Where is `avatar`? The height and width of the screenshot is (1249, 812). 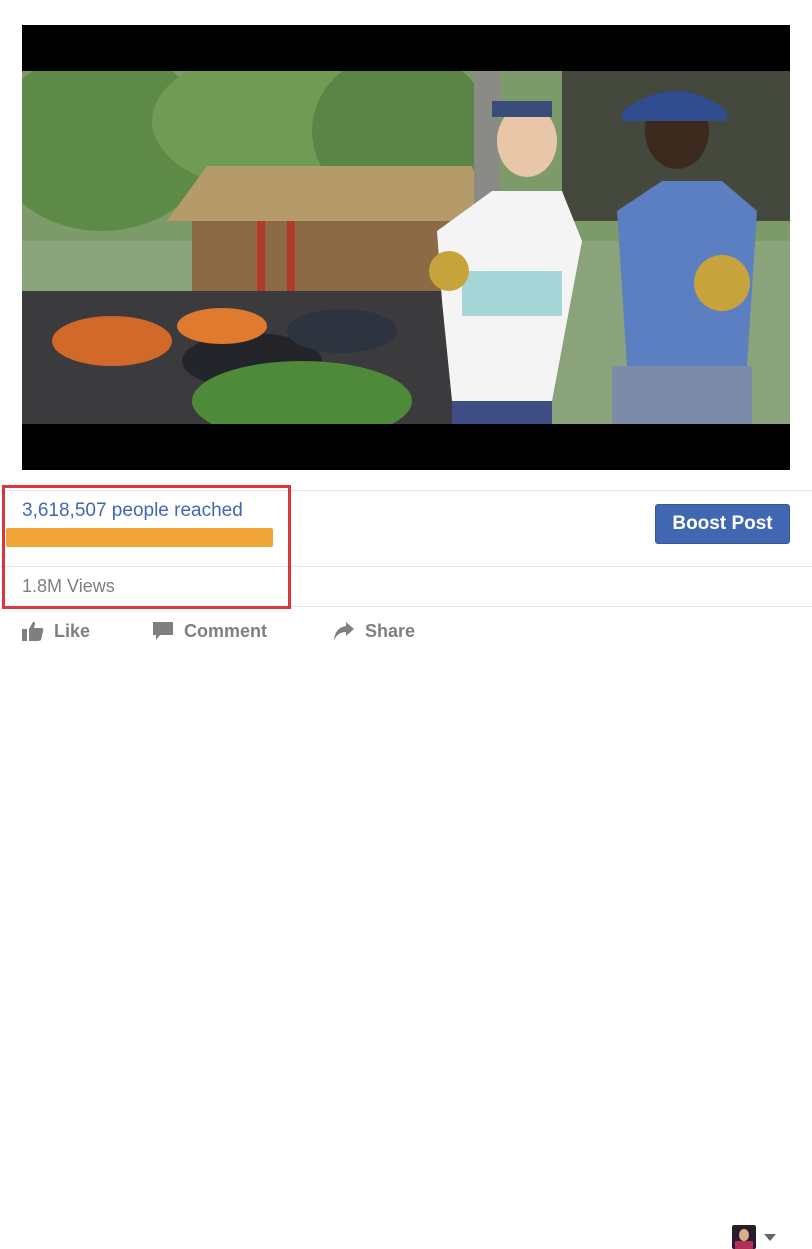 avatar is located at coordinates (744, 1237).